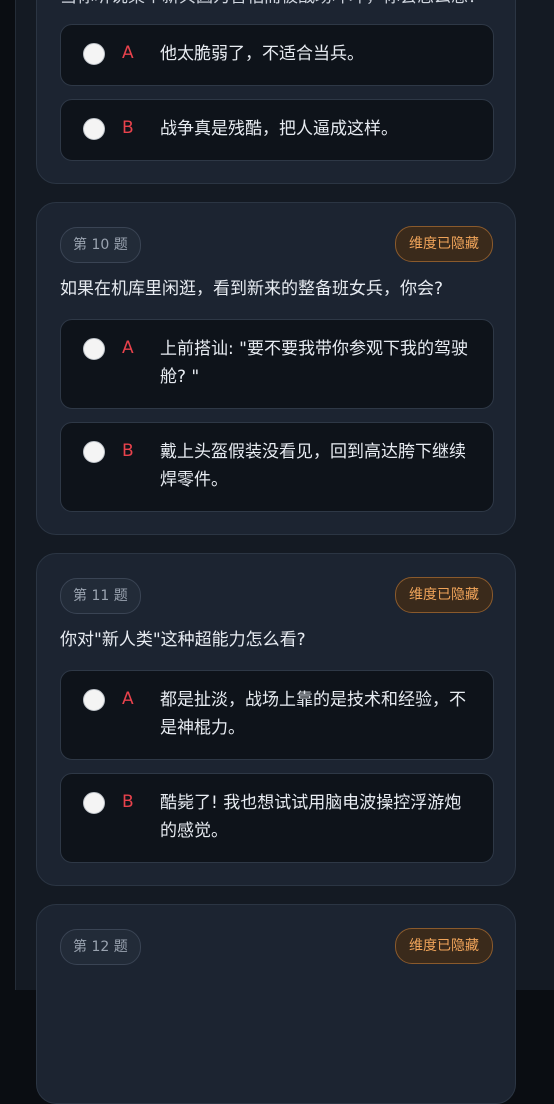  Describe the element at coordinates (280, 4) in the screenshot. I see `question-text-9: 当你听说某个新兵因为害怕而被战场吓坏，你会怎么想？` at that location.